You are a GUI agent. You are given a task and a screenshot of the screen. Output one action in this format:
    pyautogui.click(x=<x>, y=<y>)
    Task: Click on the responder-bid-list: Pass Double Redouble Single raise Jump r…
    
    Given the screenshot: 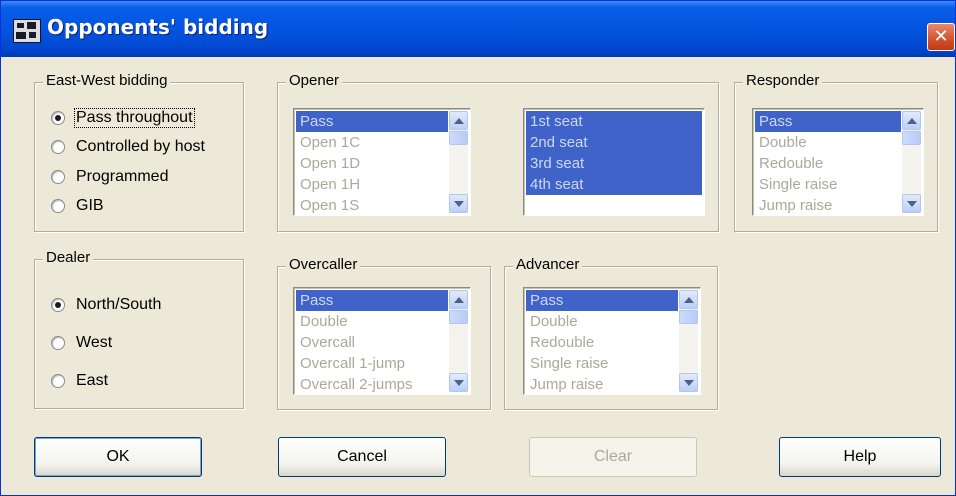 What is the action you would take?
    pyautogui.click(x=838, y=162)
    